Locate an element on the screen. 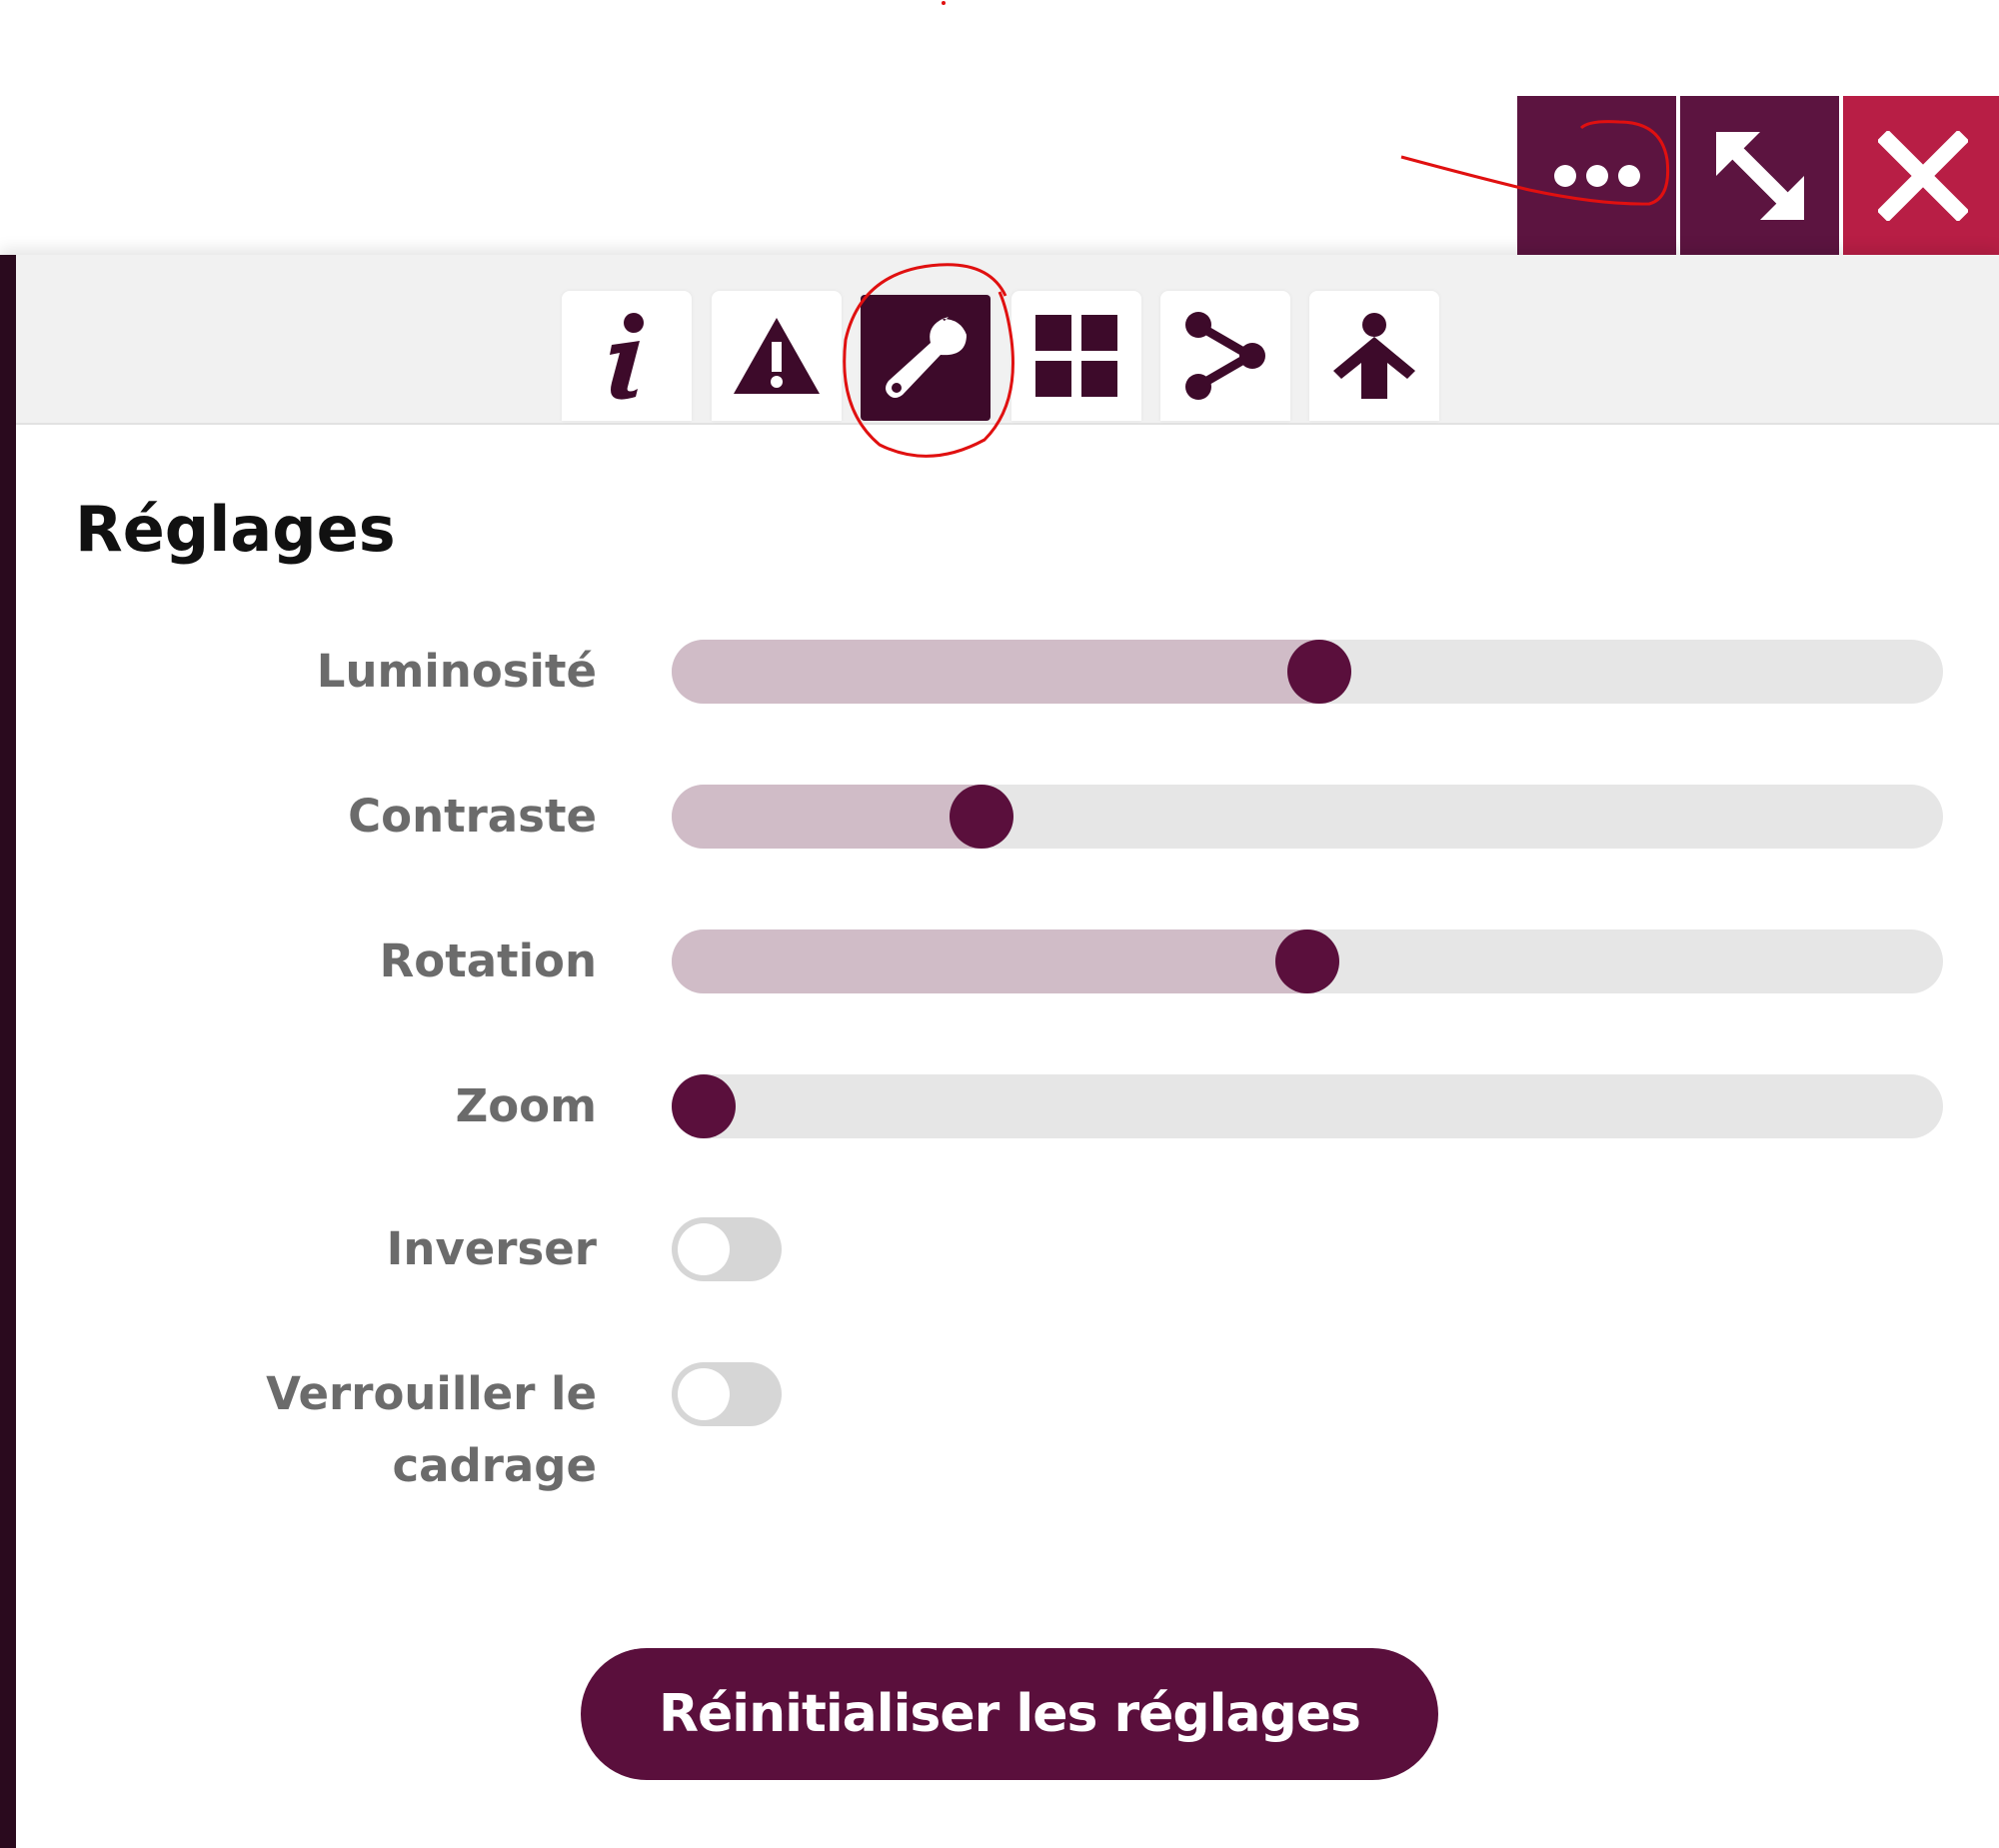 This screenshot has height=1848, width=1999. expand-button is located at coordinates (1760, 175).